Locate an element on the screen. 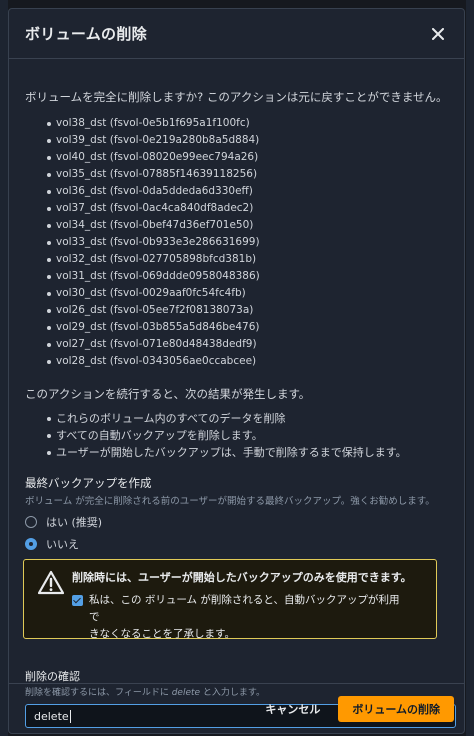  volume-list-item: vol28_dst (fsvol-0343056ae0ccabcee) is located at coordinates (247, 361).